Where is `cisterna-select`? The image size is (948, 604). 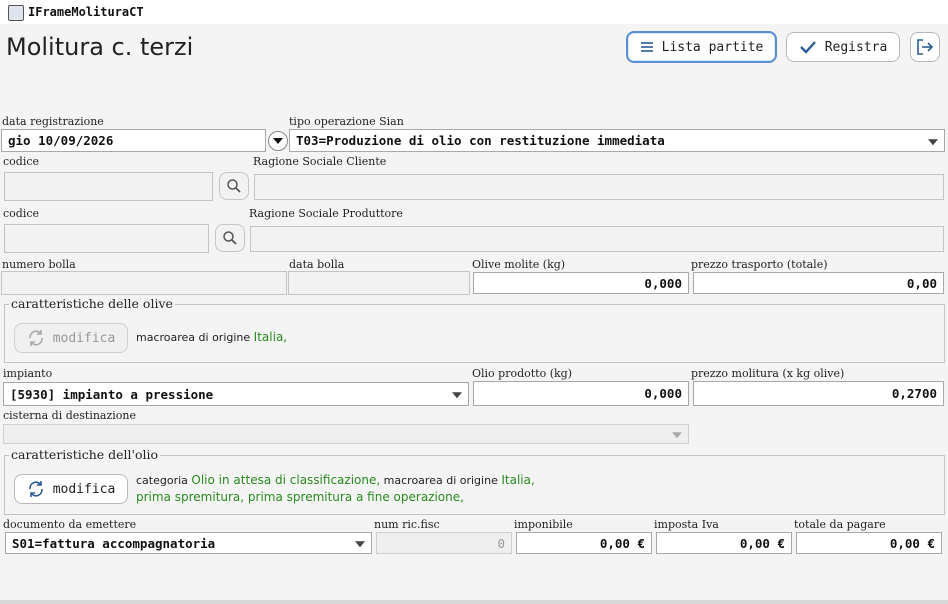
cisterna-select is located at coordinates (346, 434).